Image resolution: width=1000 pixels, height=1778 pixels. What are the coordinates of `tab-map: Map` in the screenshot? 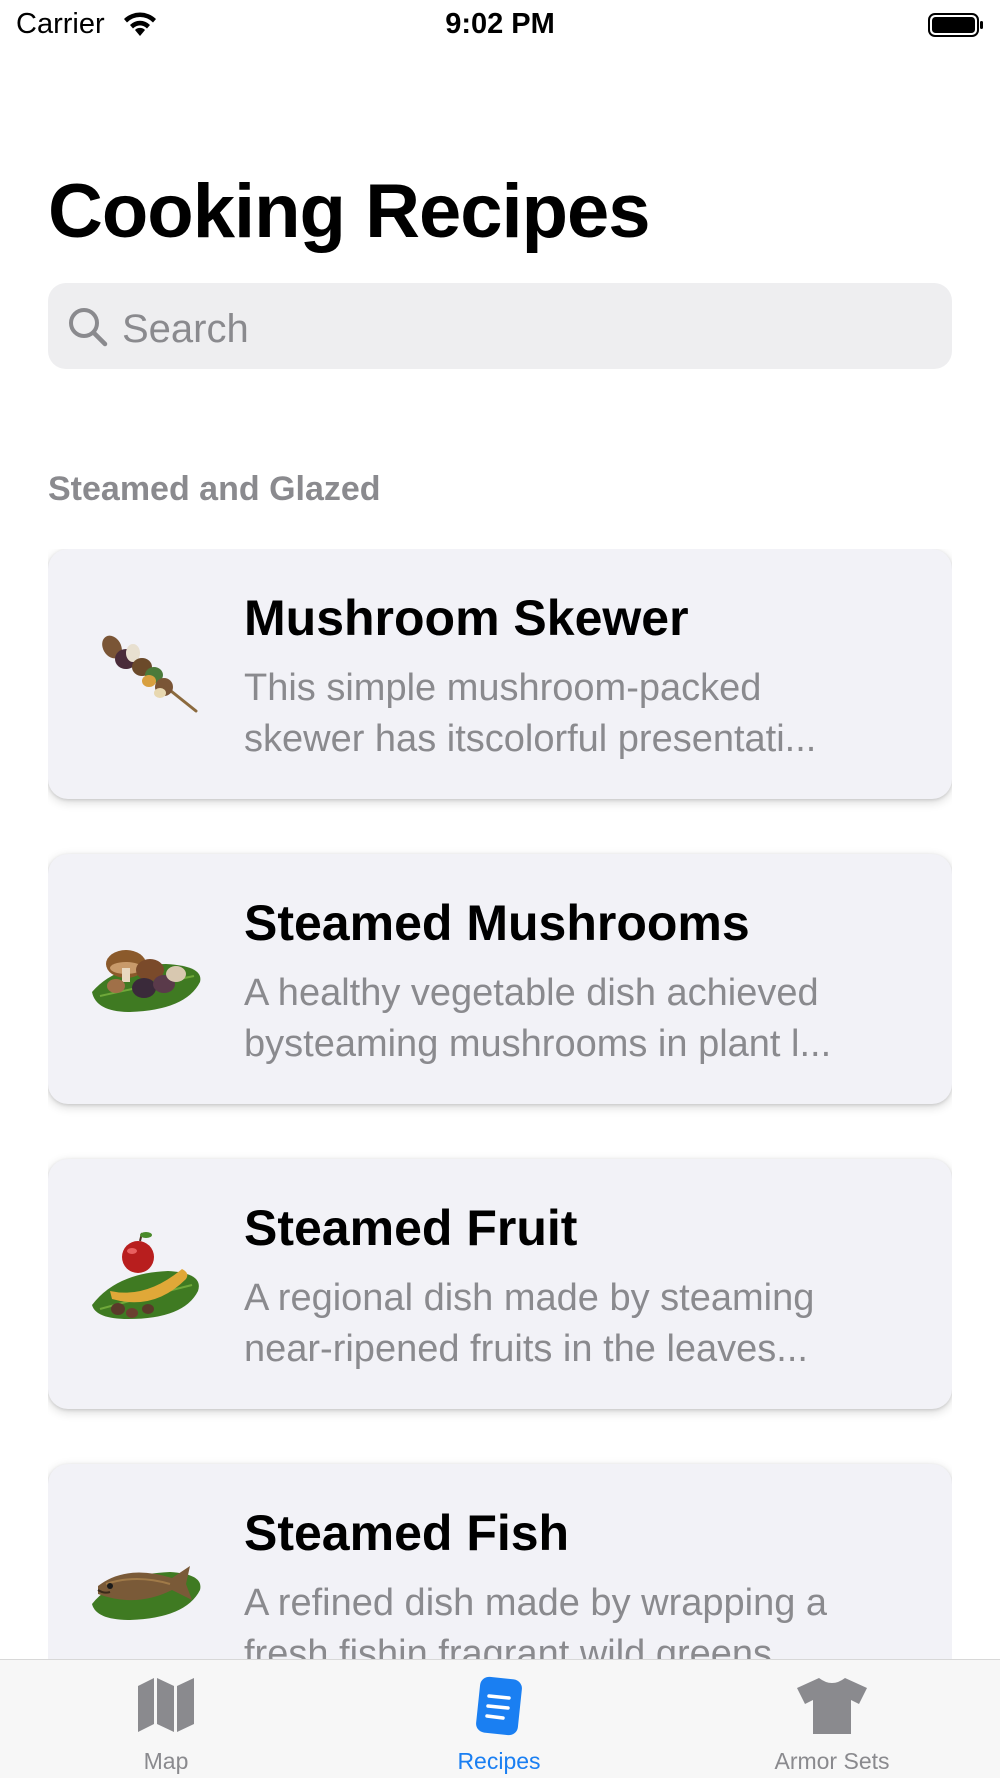 It's located at (166, 1719).